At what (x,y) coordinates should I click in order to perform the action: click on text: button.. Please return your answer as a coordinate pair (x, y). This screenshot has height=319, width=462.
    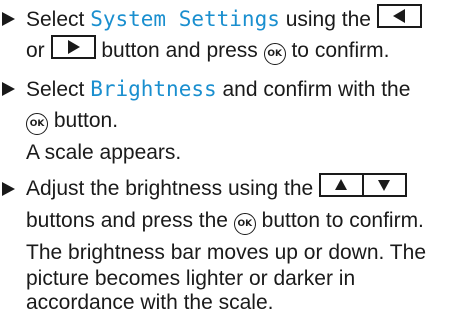
    Looking at the image, I should click on (83, 120).